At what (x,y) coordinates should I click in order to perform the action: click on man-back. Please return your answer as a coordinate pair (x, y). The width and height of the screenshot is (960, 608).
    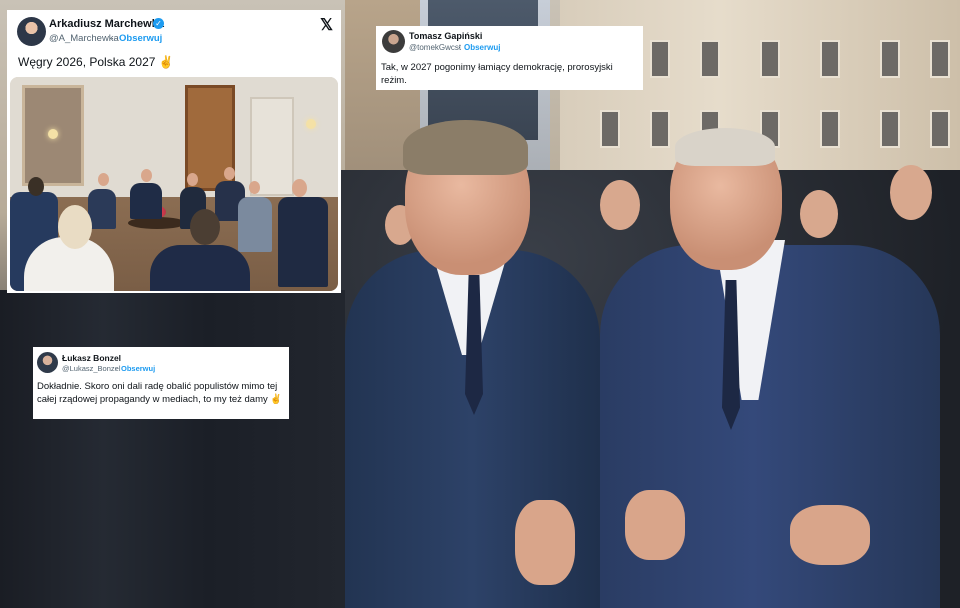
    Looking at the image, I should click on (200, 268).